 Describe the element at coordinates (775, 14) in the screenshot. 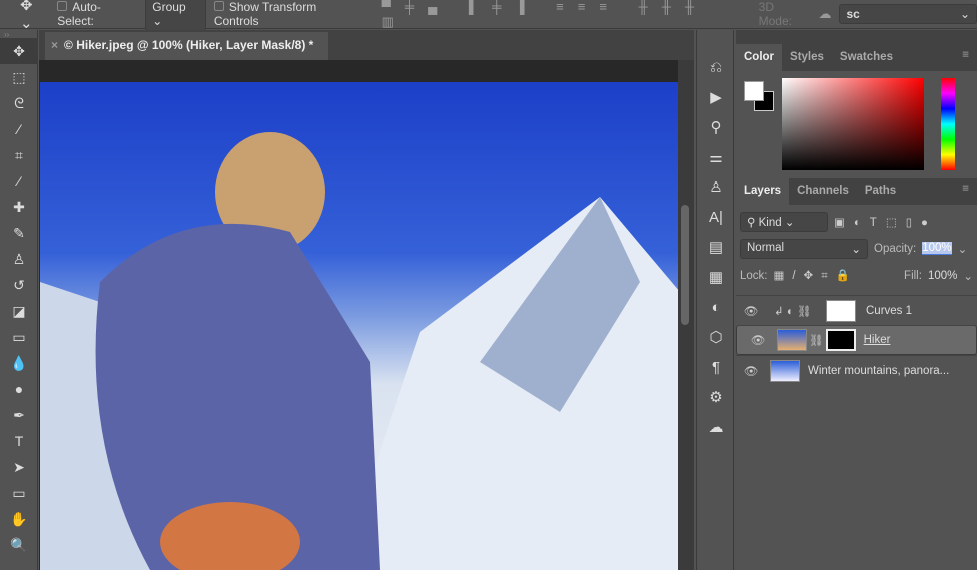

I see `3d-mode-label: 3D Mode:` at that location.